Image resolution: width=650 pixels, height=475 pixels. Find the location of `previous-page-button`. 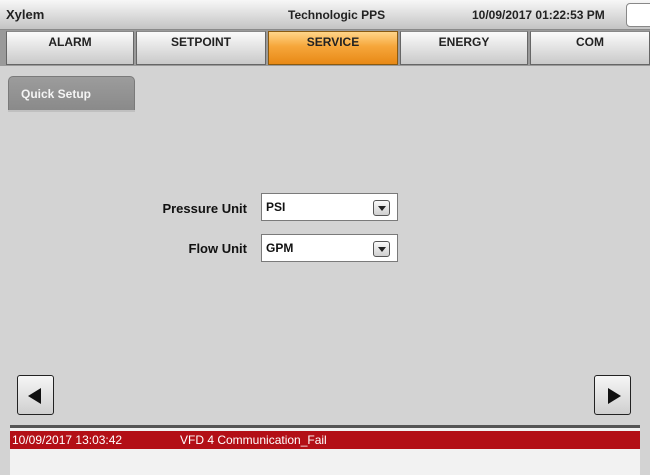

previous-page-button is located at coordinates (35, 395).